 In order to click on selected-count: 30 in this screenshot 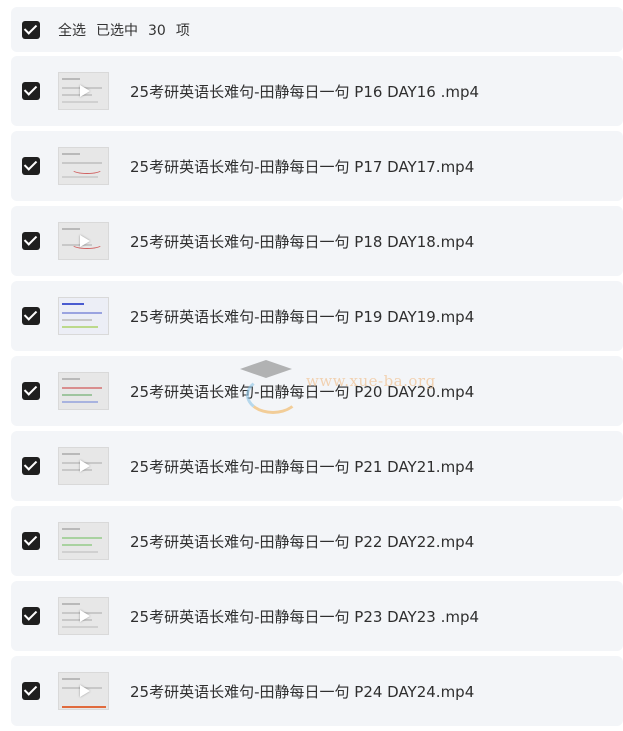, I will do `click(157, 30)`.